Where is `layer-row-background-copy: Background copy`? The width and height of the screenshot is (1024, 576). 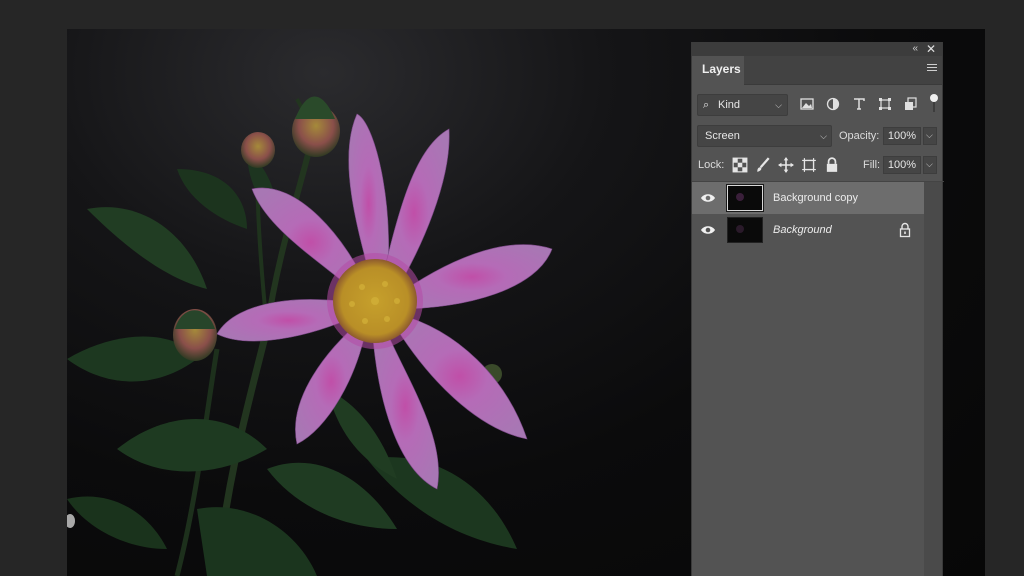 layer-row-background-copy: Background copy is located at coordinates (809, 198).